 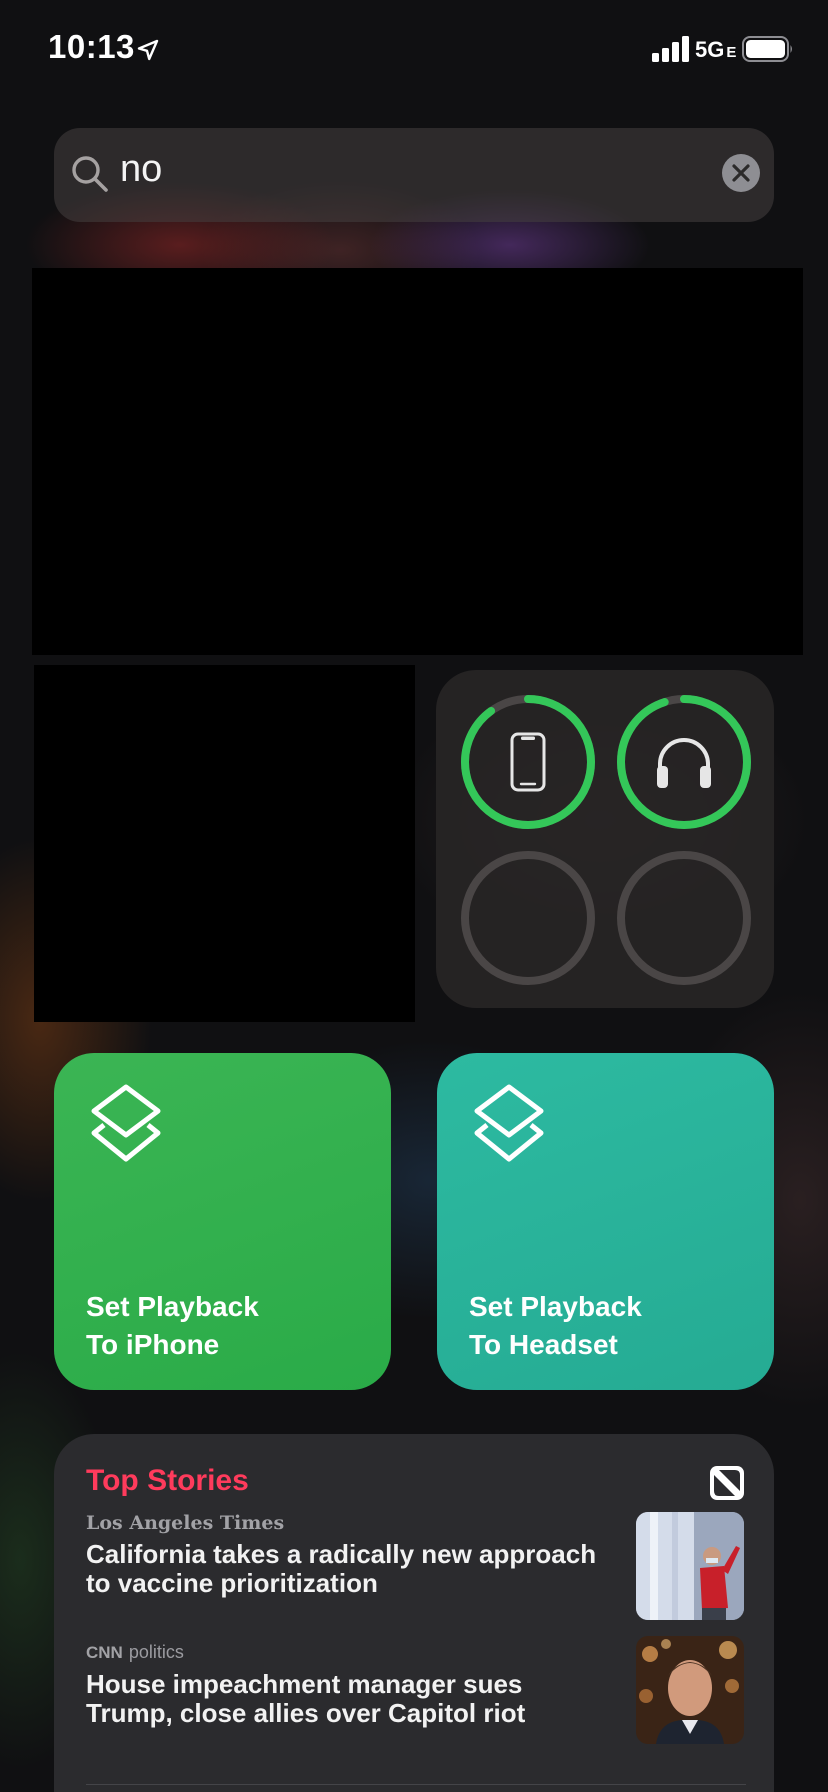 I want to click on battery-ring-headphones, so click(x=684, y=762).